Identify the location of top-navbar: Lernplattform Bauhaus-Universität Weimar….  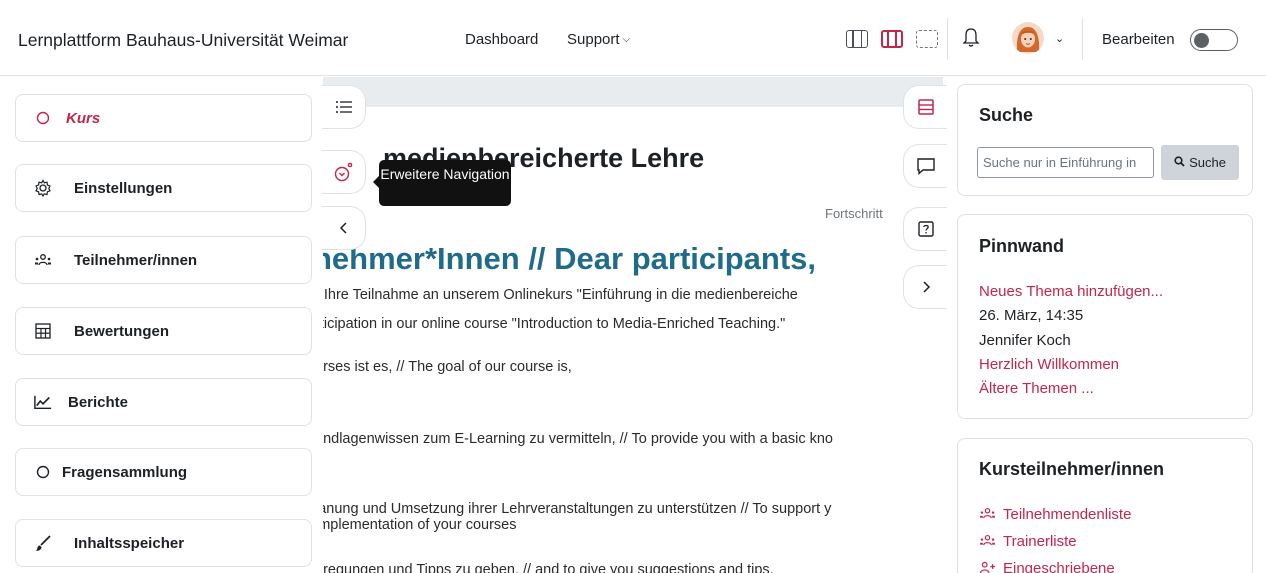
(633, 38).